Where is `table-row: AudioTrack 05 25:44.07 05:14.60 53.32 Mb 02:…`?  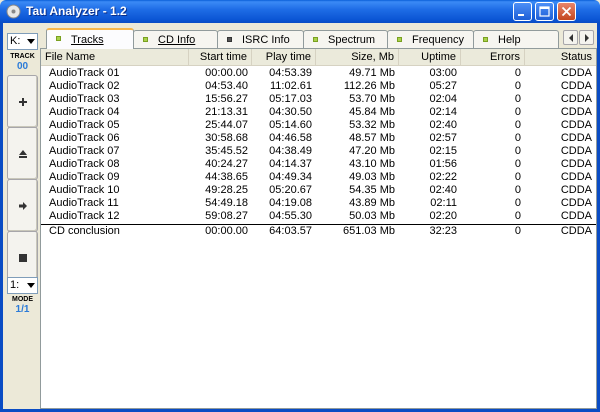
table-row: AudioTrack 05 25:44.07 05:14.60 53.32 Mb 02:… is located at coordinates (318, 125).